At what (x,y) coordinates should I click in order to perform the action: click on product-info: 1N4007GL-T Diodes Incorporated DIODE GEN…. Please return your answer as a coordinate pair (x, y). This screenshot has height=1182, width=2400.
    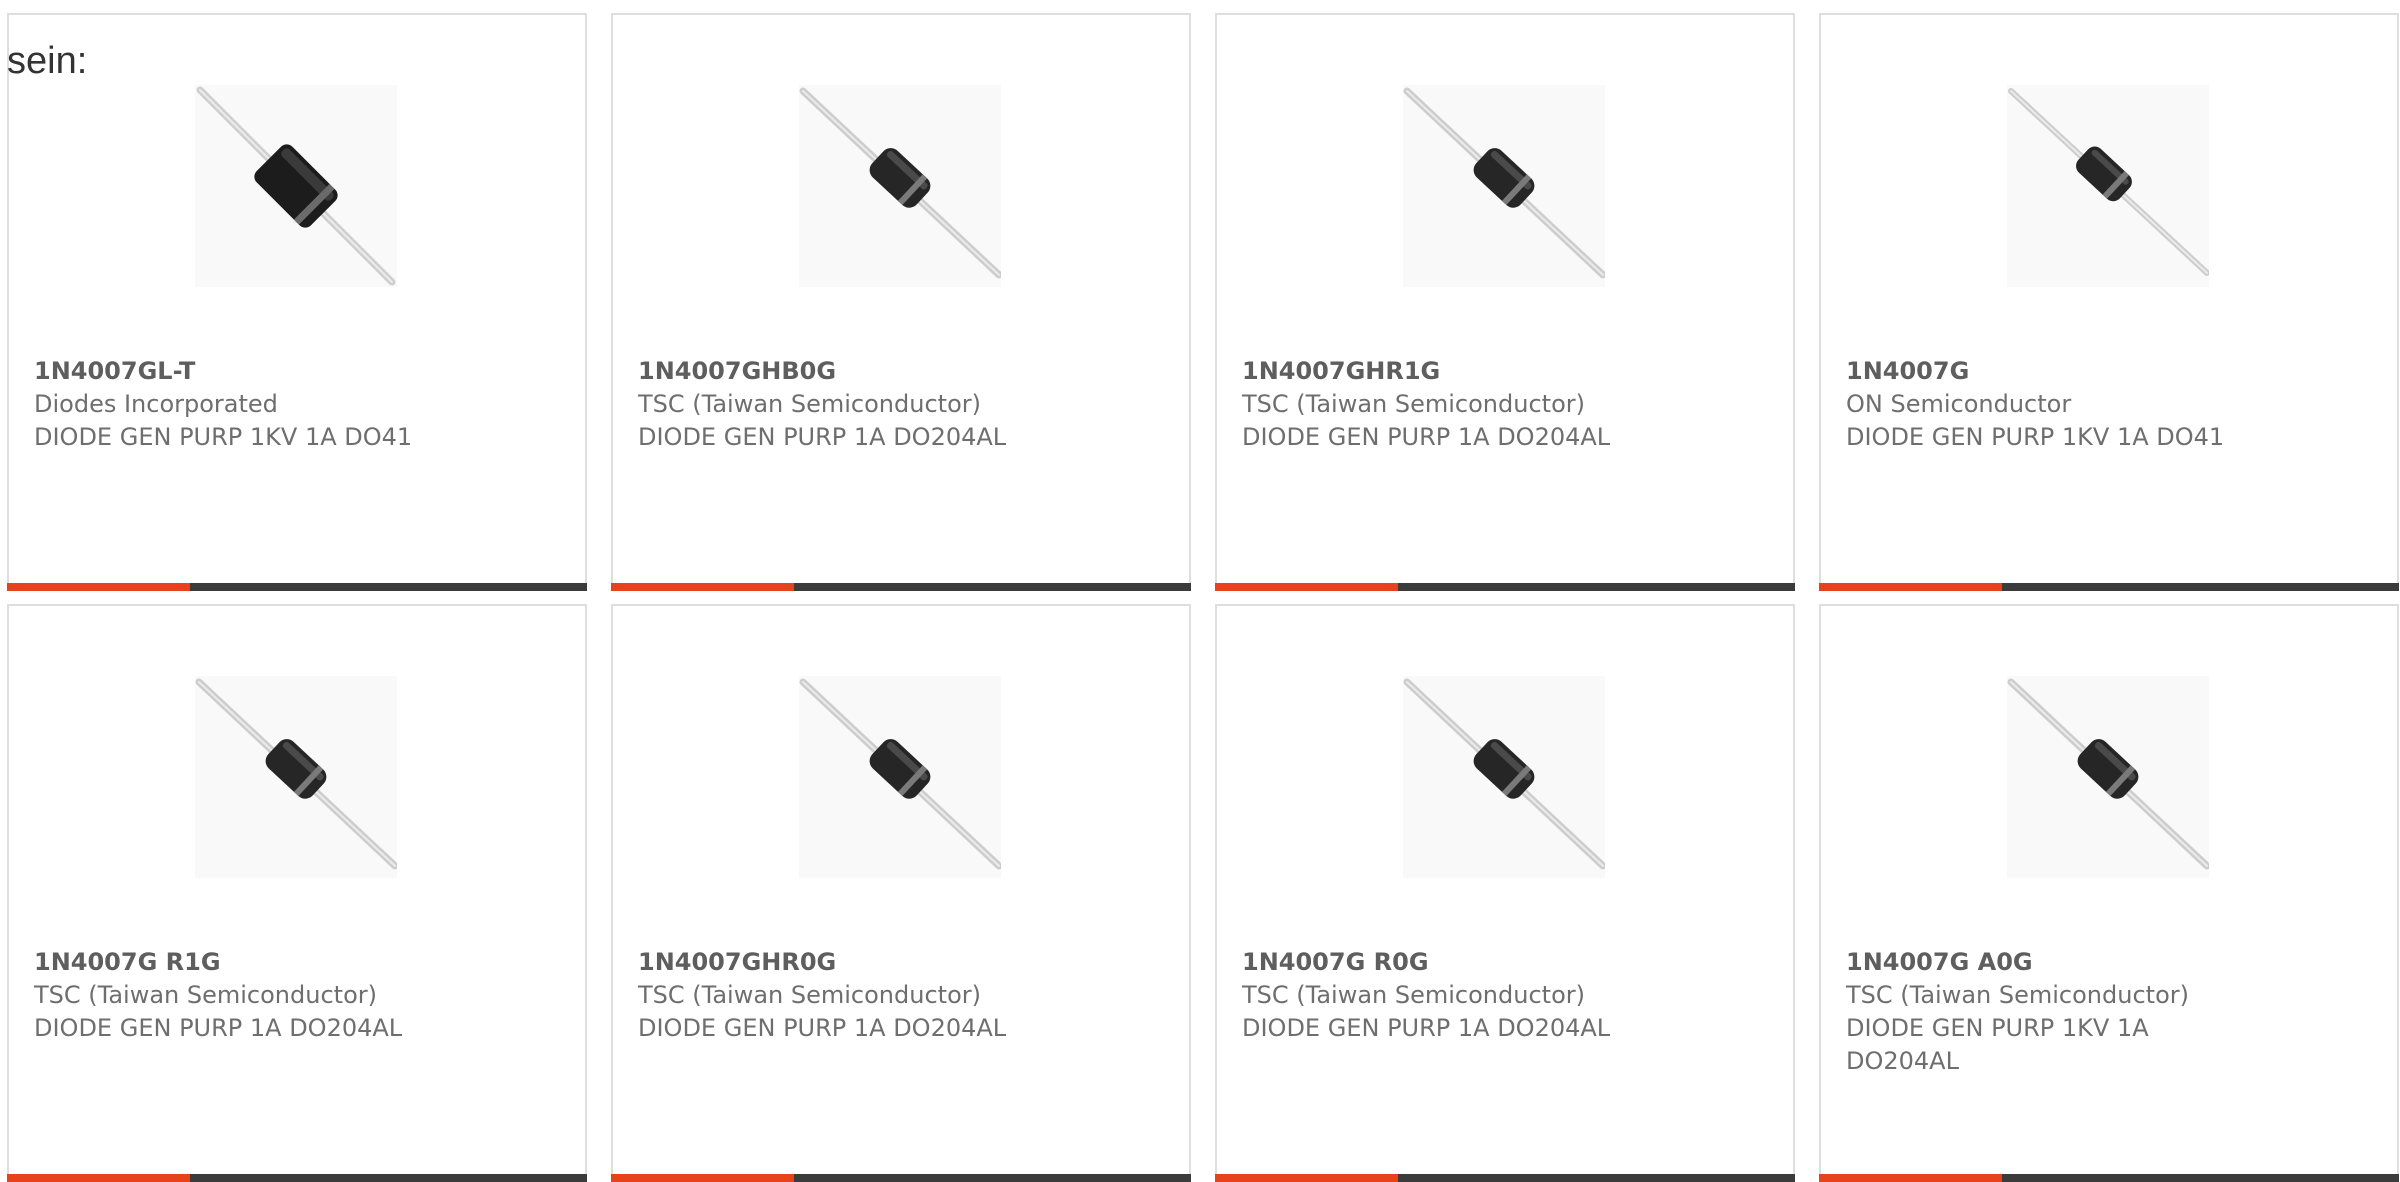
    Looking at the image, I should click on (234, 404).